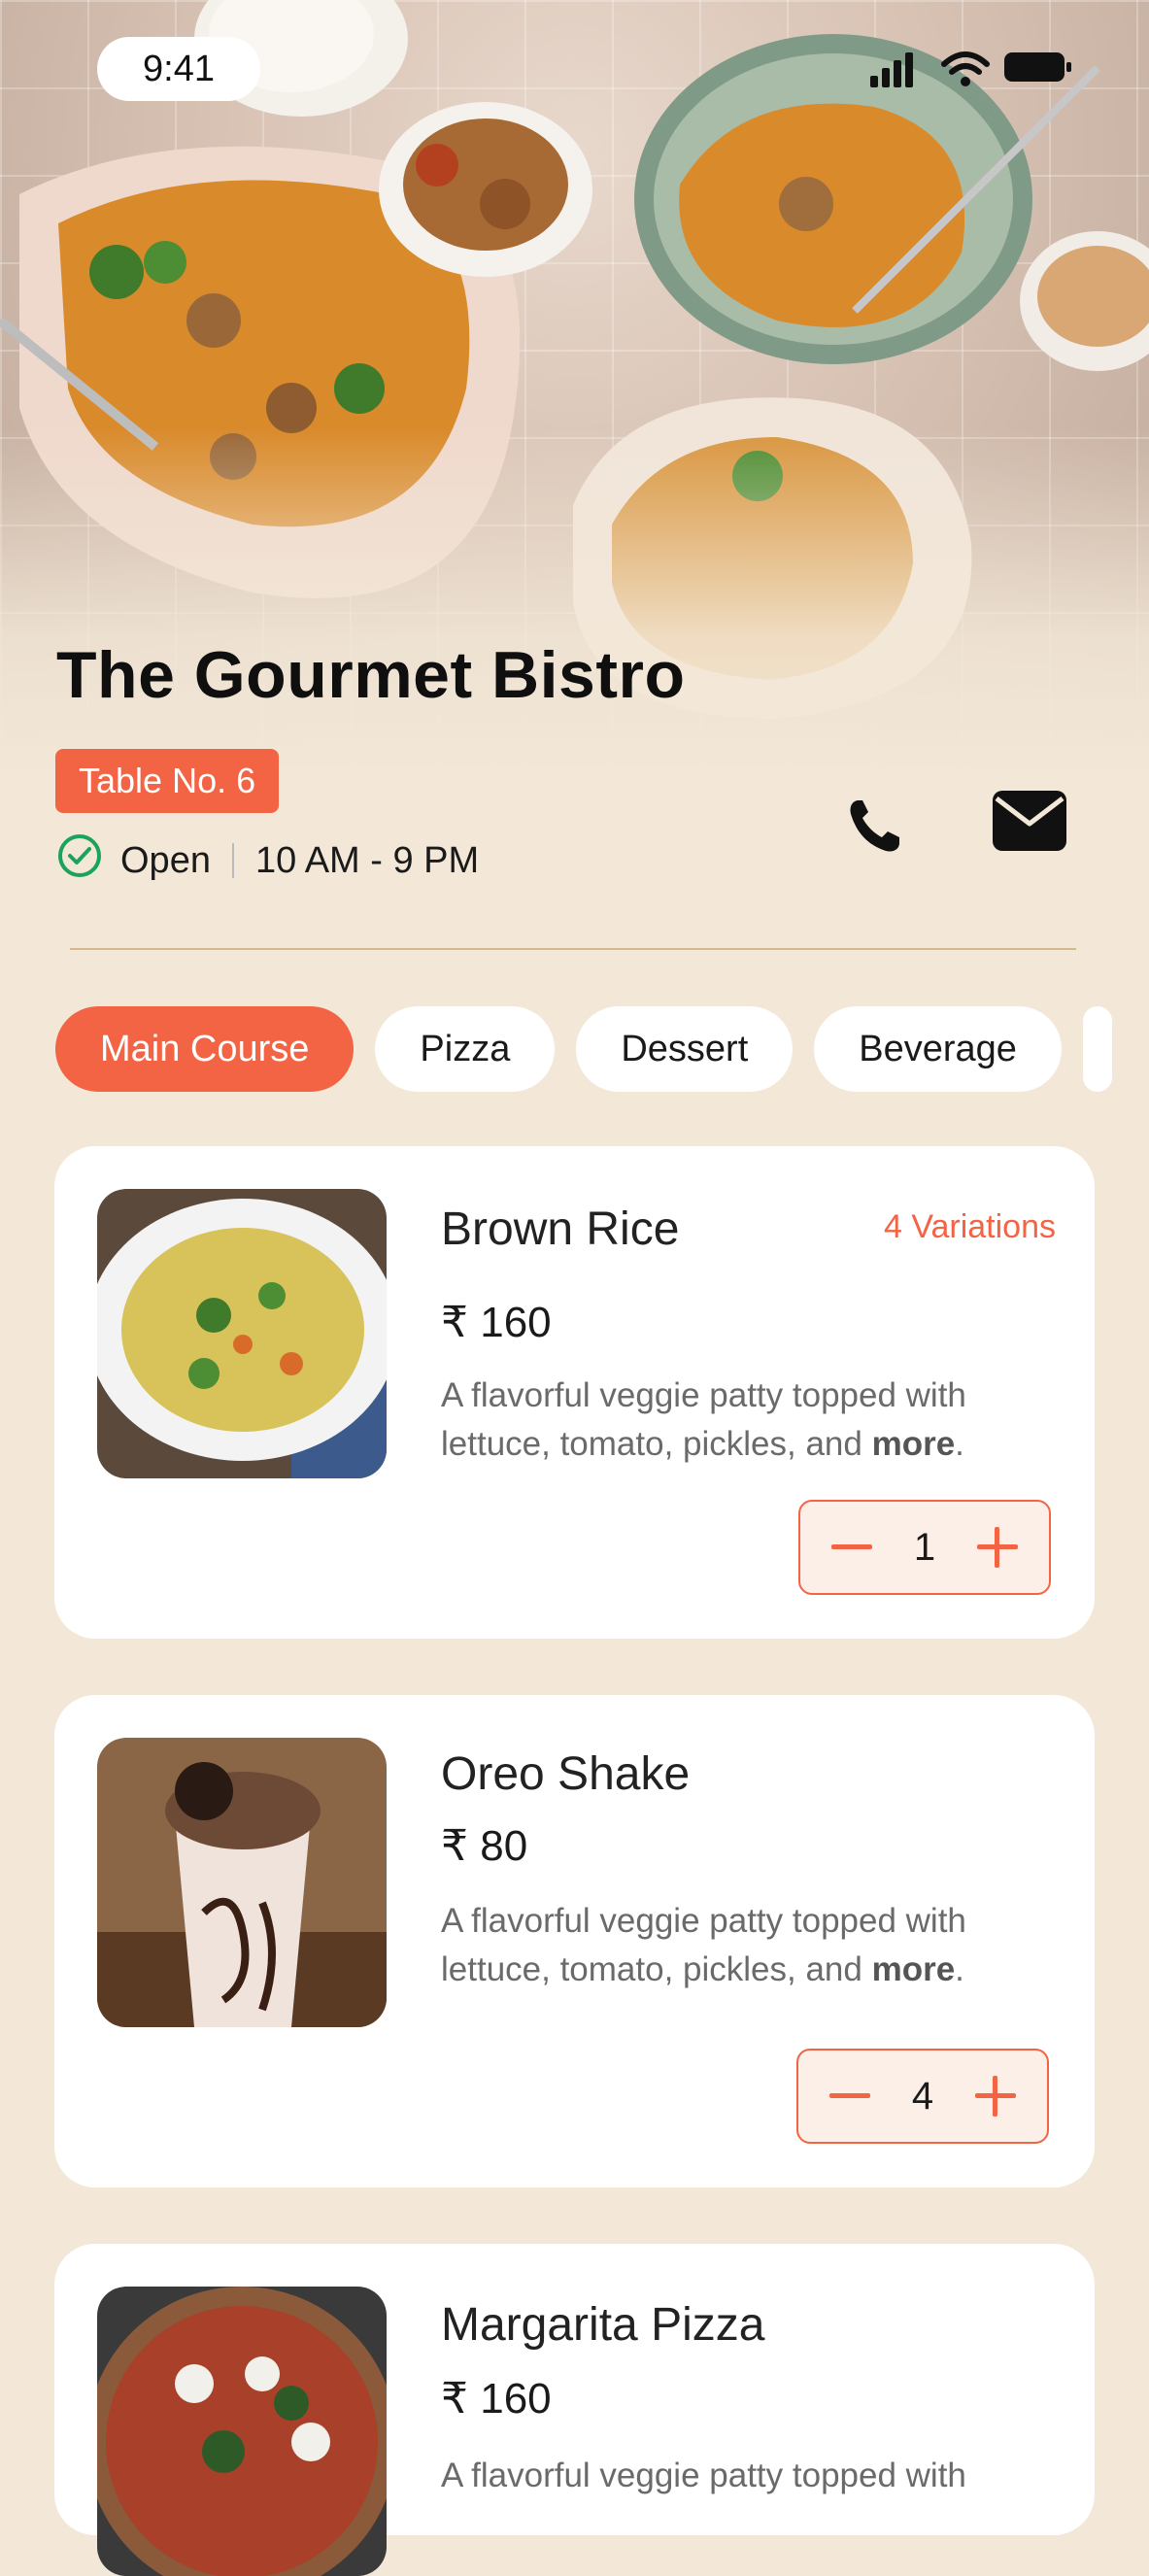 This screenshot has width=1149, height=2576. I want to click on quantity-value: 1, so click(924, 1547).